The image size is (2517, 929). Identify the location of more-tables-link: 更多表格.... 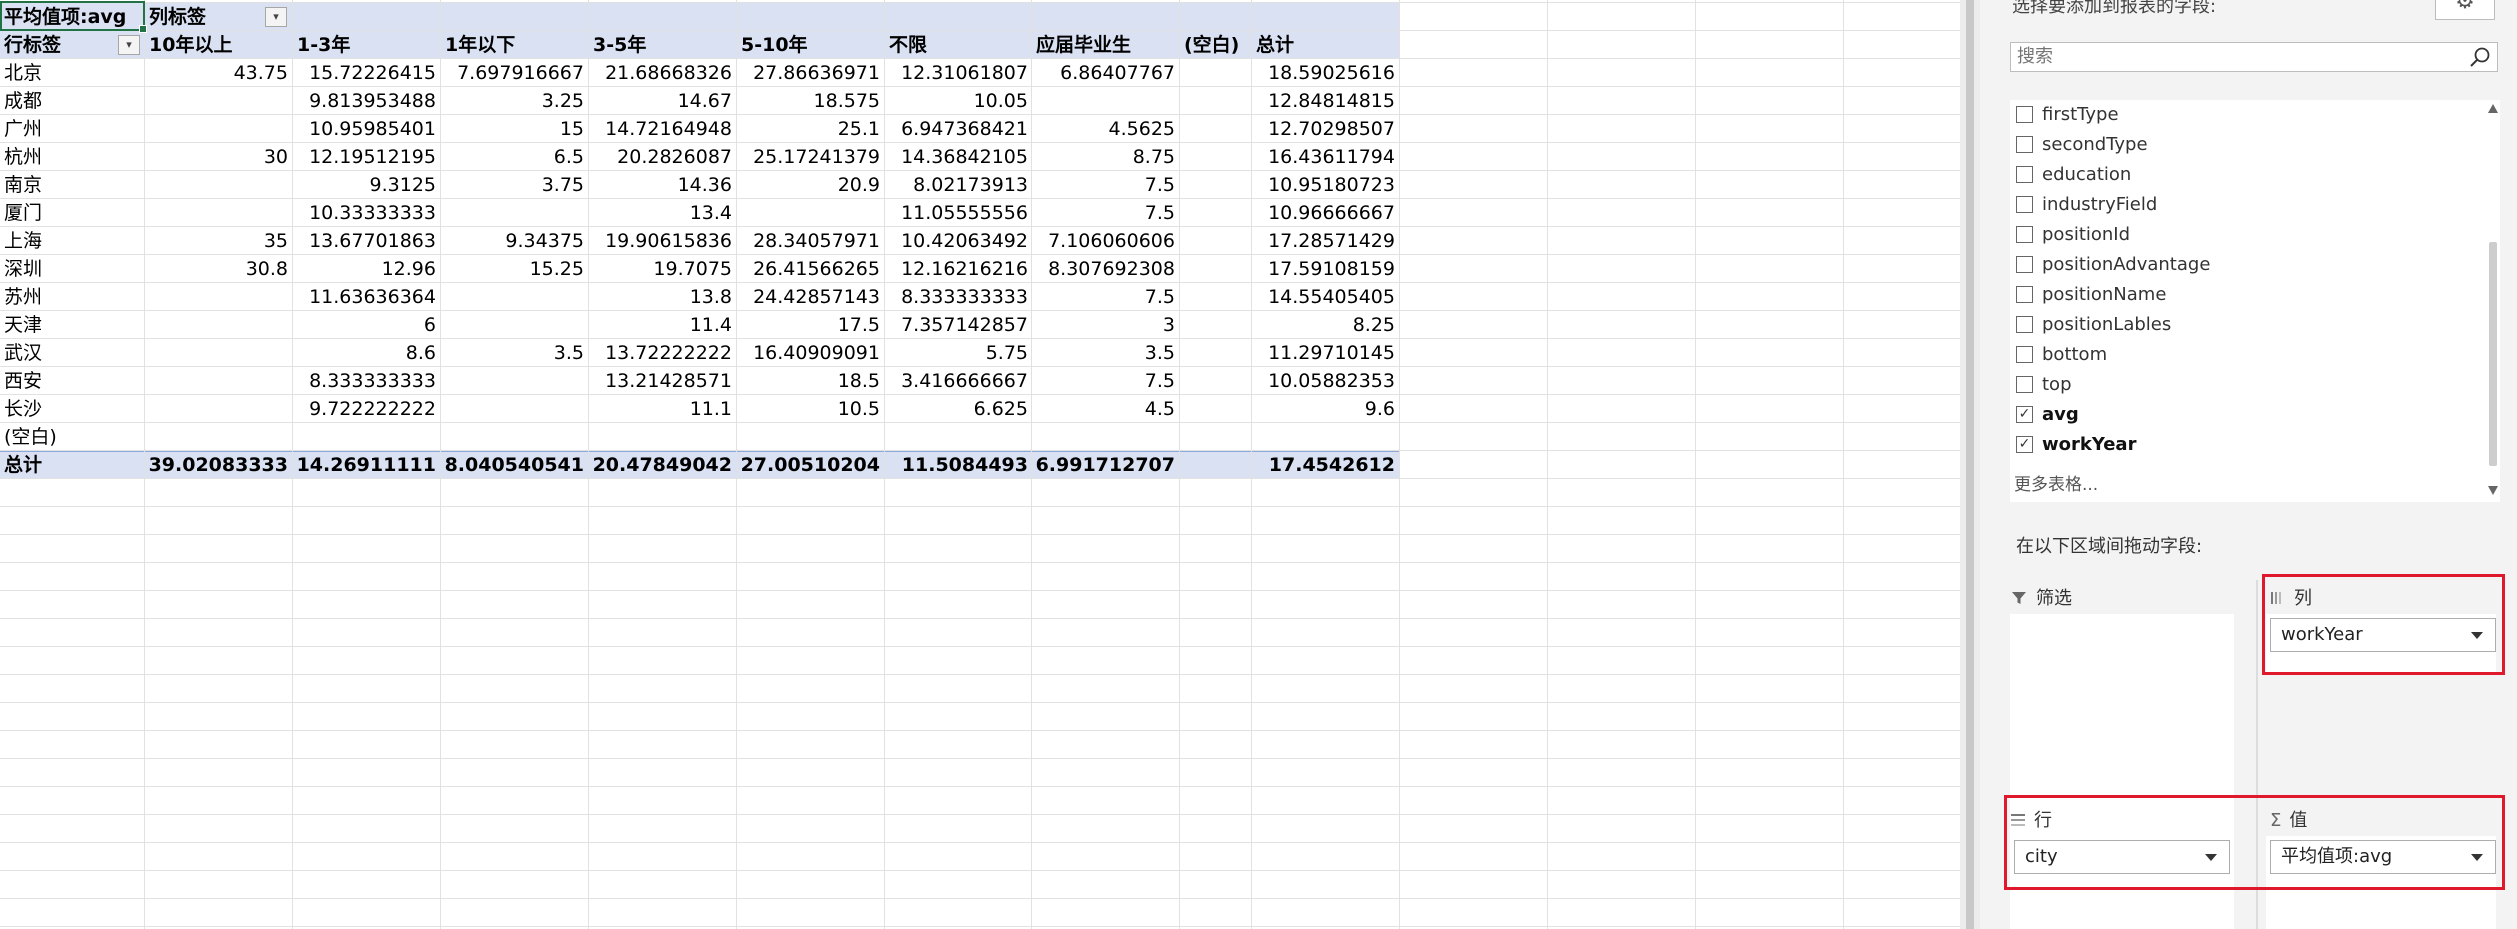
(2056, 482).